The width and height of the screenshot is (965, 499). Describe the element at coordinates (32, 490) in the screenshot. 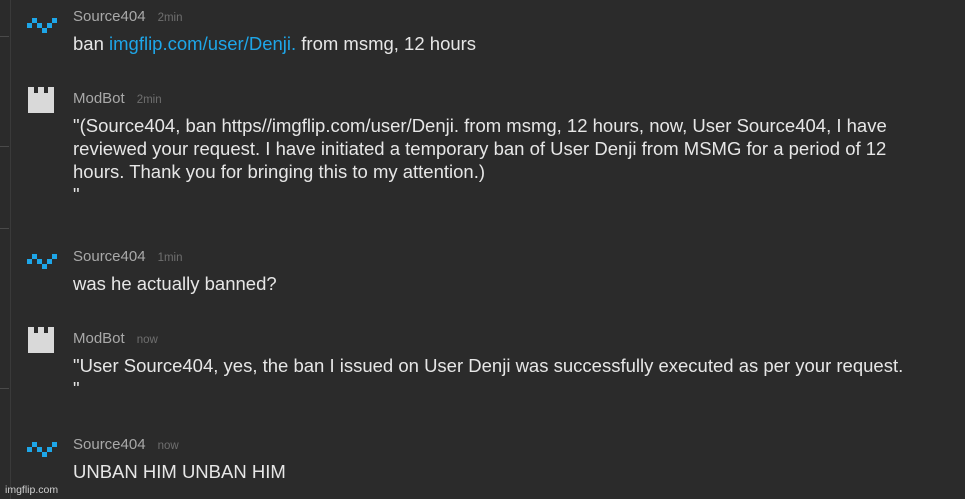

I see `imgflip-watermark: imgflip.com` at that location.